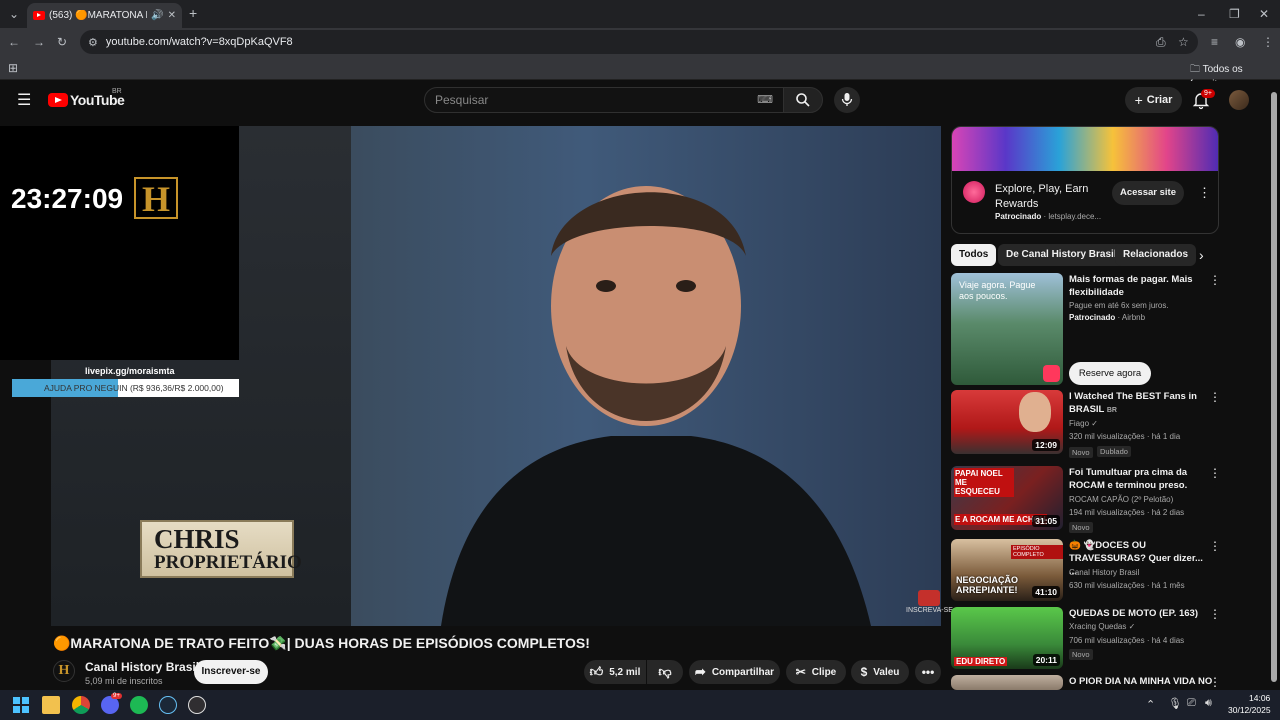 The width and height of the screenshot is (1280, 720). Describe the element at coordinates (803, 100) in the screenshot. I see `search-button` at that location.